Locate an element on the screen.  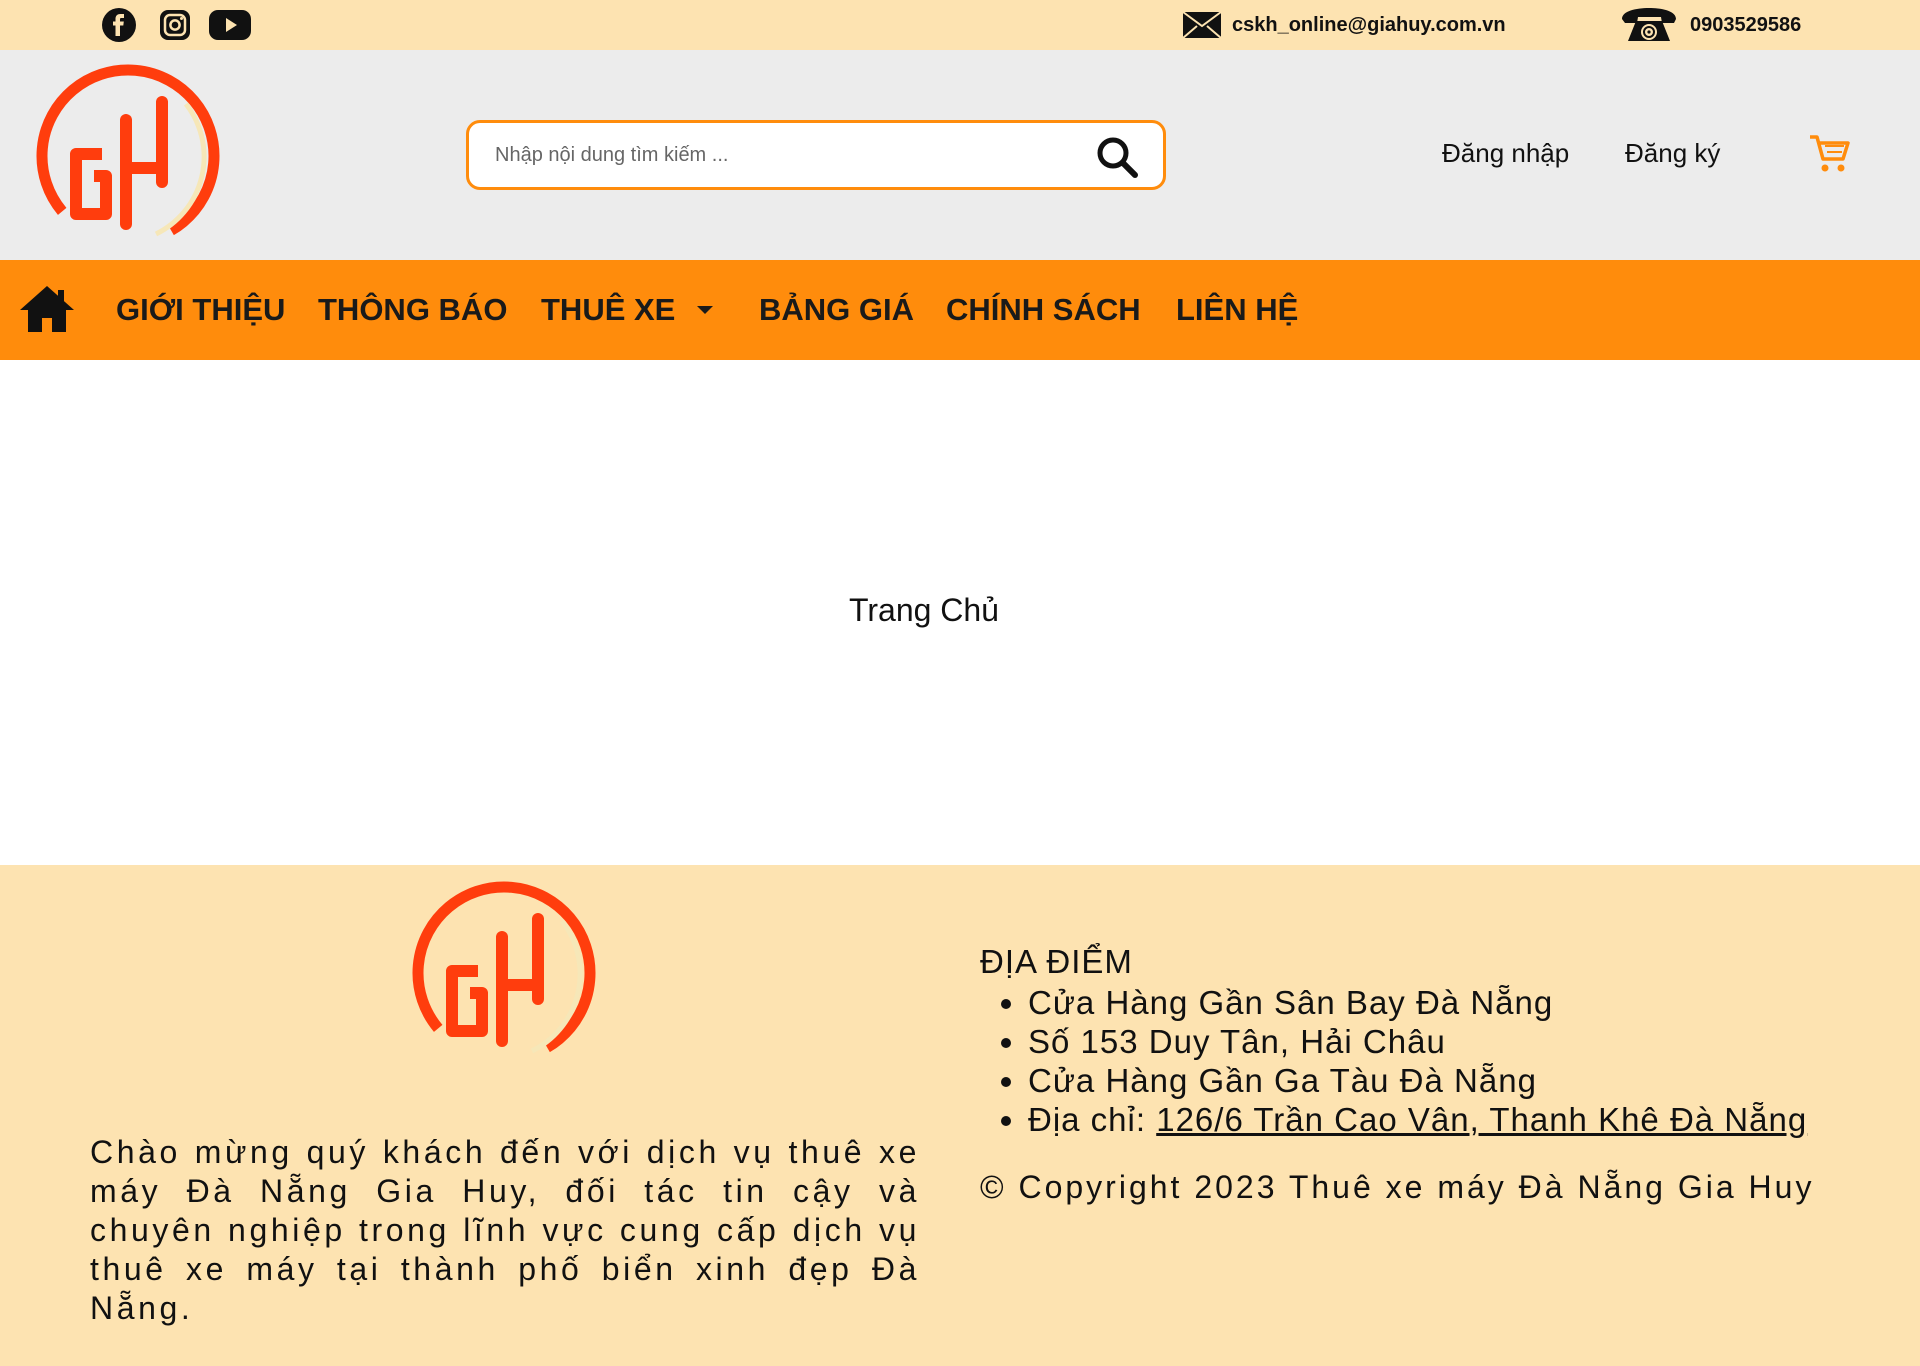
instagram-icon is located at coordinates (175, 25).